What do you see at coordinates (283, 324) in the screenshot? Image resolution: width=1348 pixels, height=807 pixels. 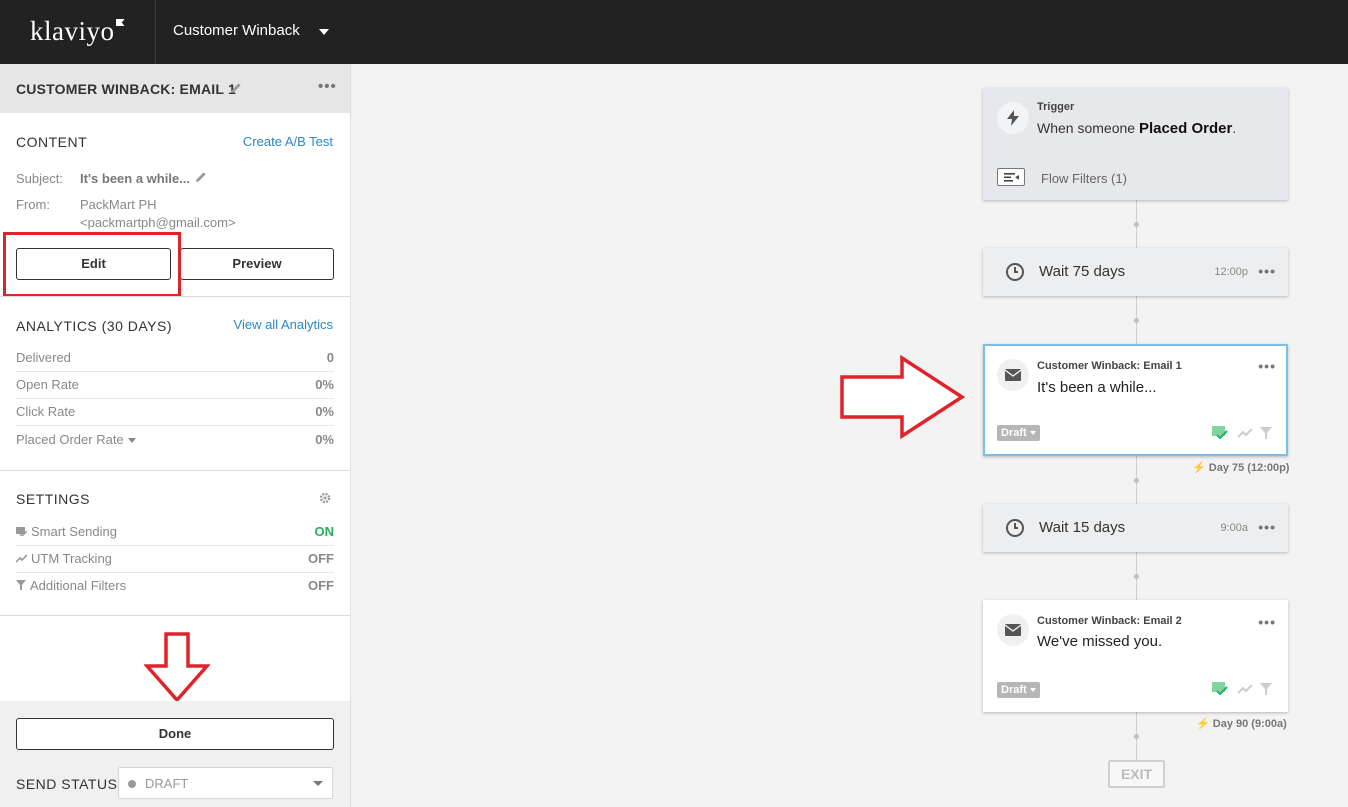 I see `view-all-analytics-link: View all Analytics` at bounding box center [283, 324].